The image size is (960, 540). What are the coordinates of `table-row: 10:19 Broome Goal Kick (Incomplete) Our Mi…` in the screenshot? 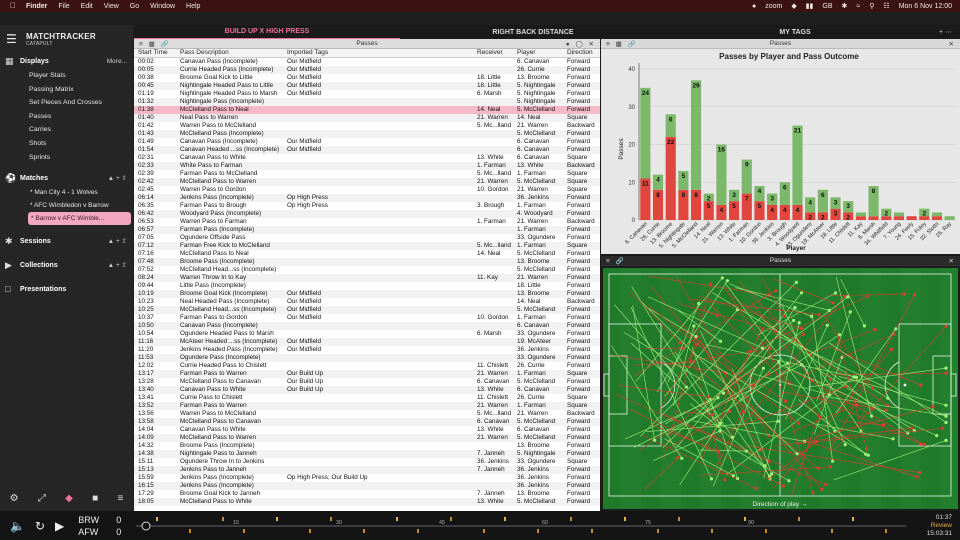 It's located at (367, 294).